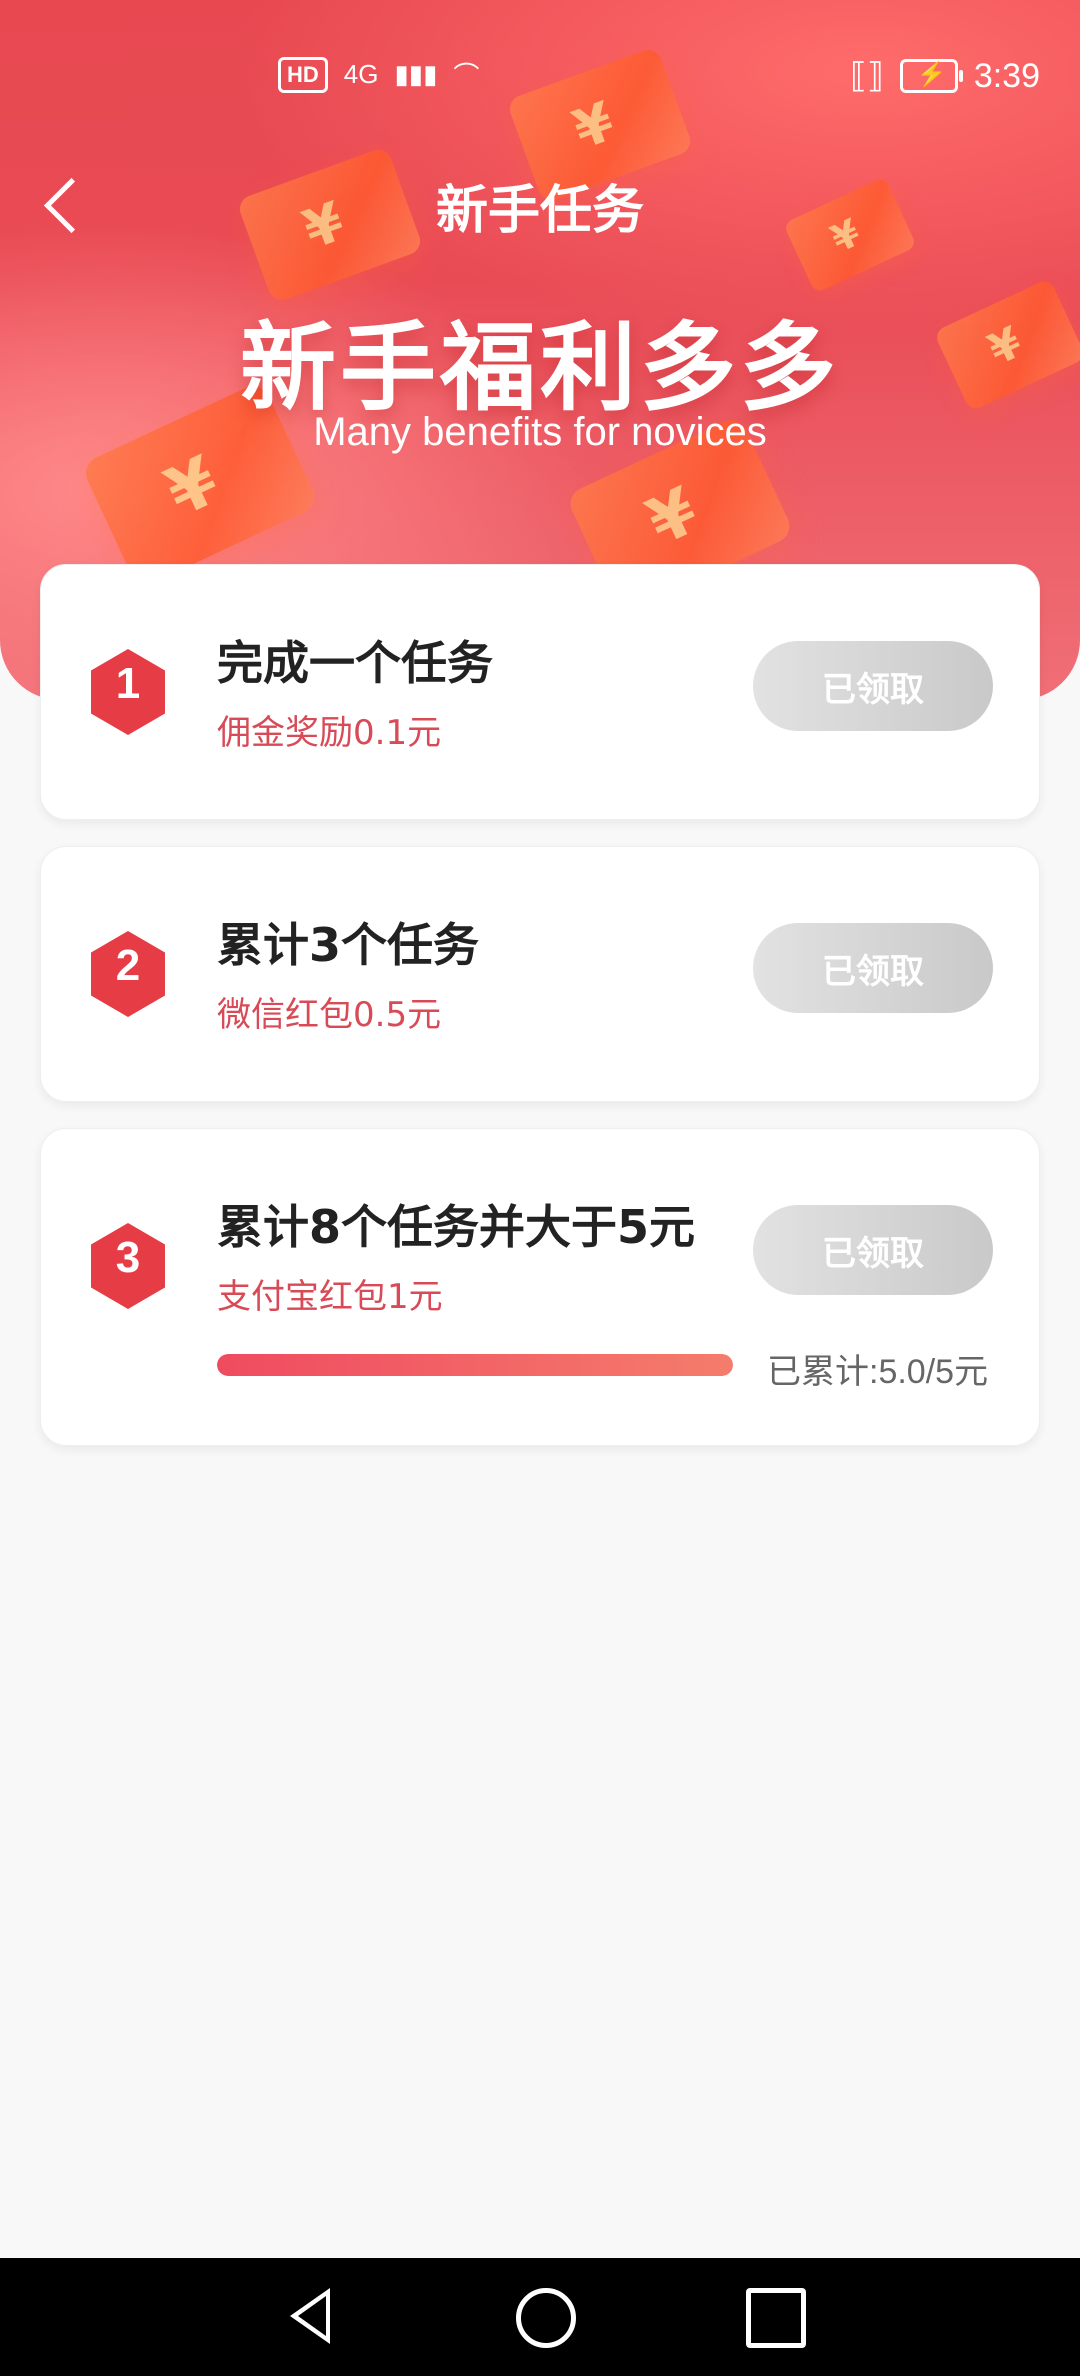 This screenshot has height=2376, width=1080. I want to click on task-number-badge: 3, so click(128, 1266).